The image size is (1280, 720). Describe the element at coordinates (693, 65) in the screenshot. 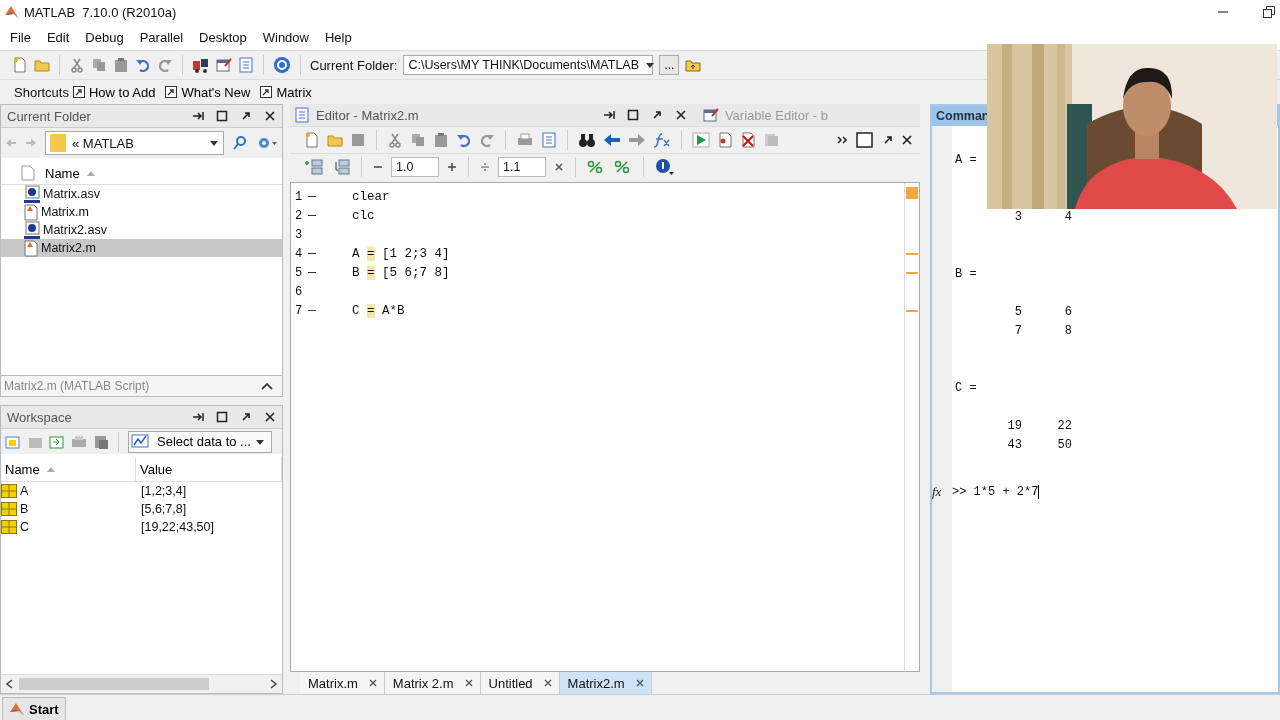

I see `parent-folder-icon` at that location.